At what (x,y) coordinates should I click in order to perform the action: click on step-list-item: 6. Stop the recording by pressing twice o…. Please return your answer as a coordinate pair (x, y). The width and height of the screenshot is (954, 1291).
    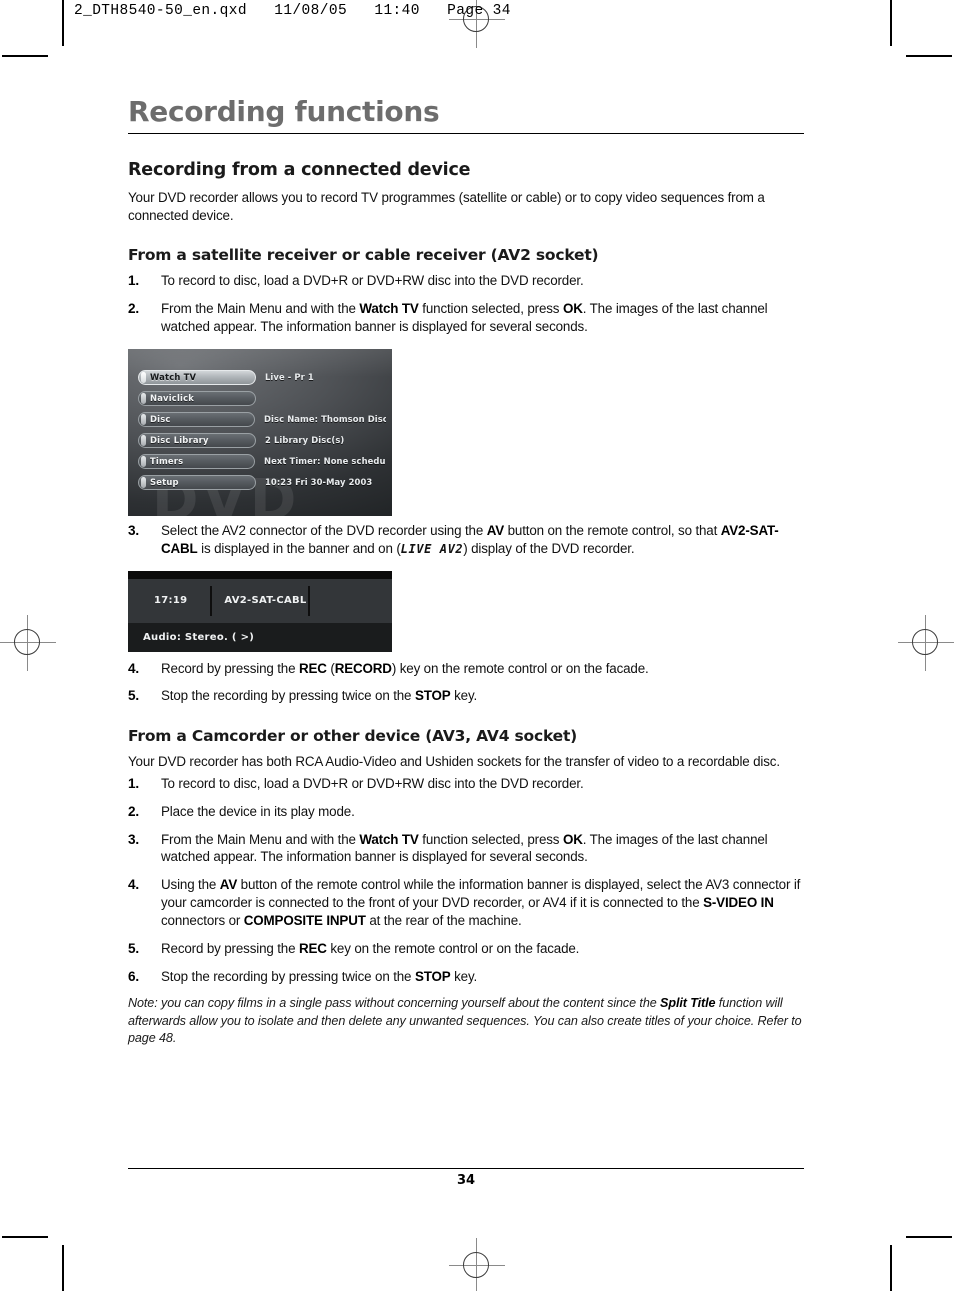
    Looking at the image, I should click on (466, 977).